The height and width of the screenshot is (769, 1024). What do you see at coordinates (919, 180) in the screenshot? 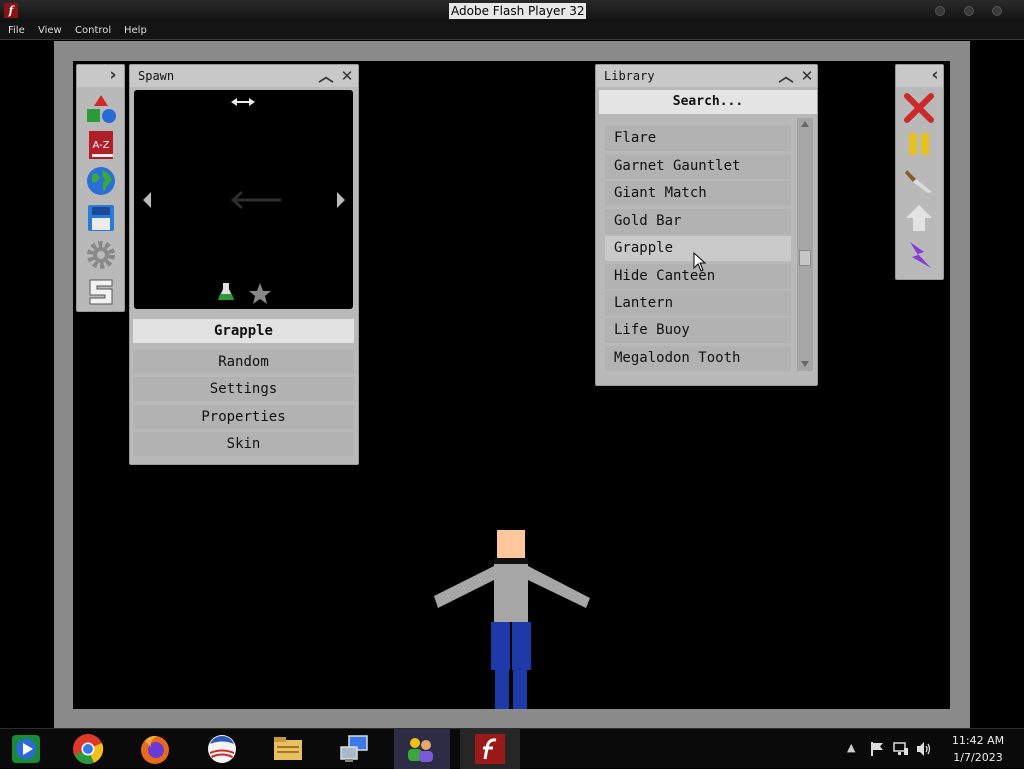
I see `knife-icon` at bounding box center [919, 180].